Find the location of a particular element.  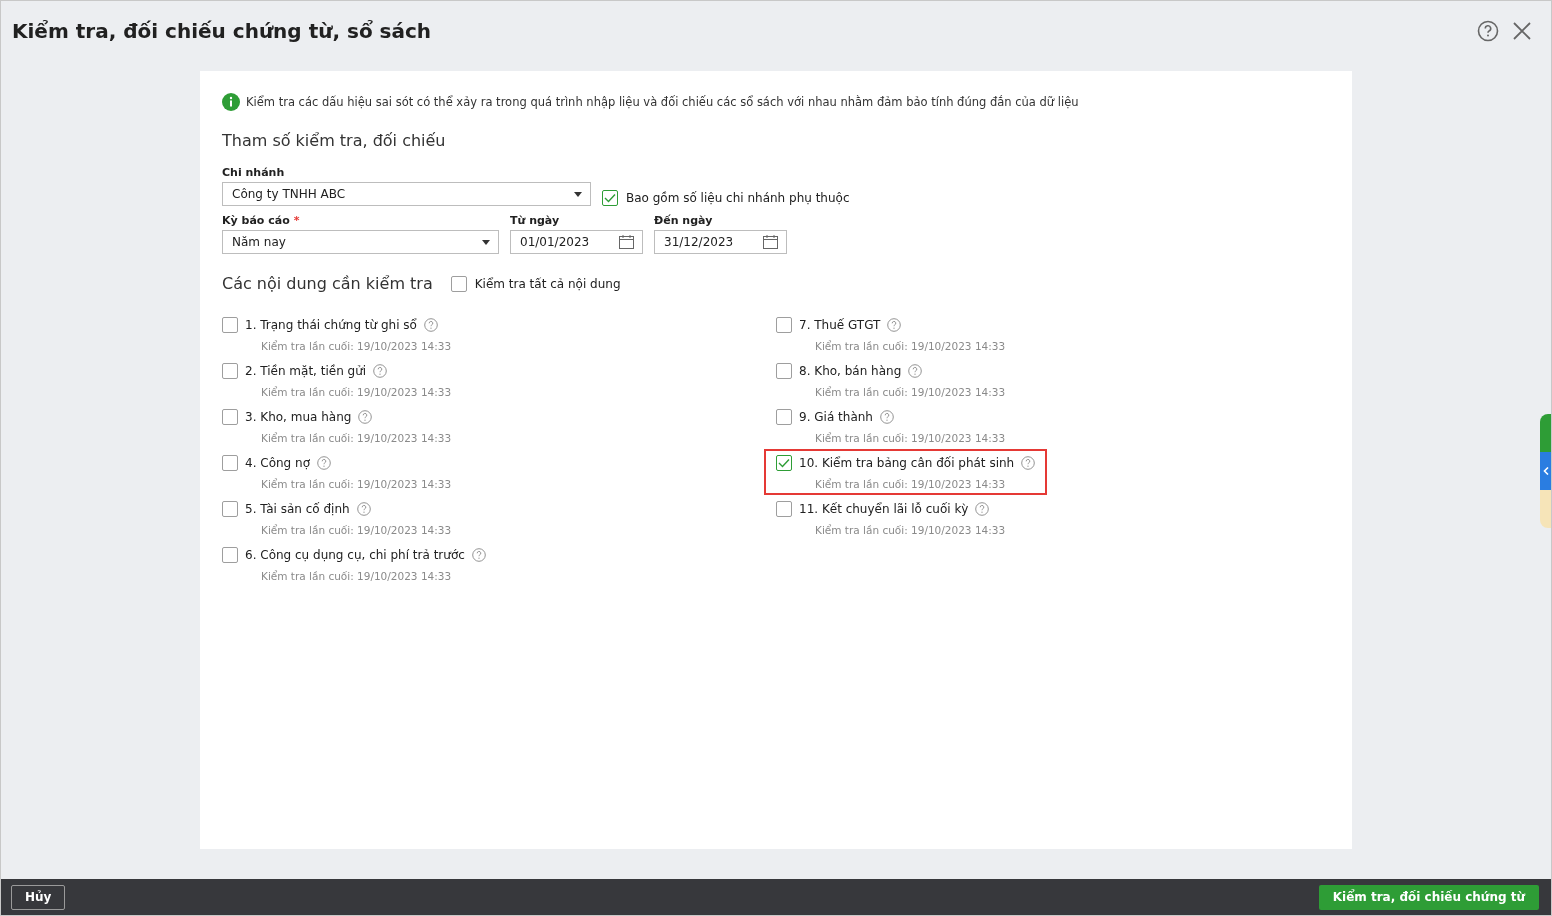

close-button is located at coordinates (1522, 31).